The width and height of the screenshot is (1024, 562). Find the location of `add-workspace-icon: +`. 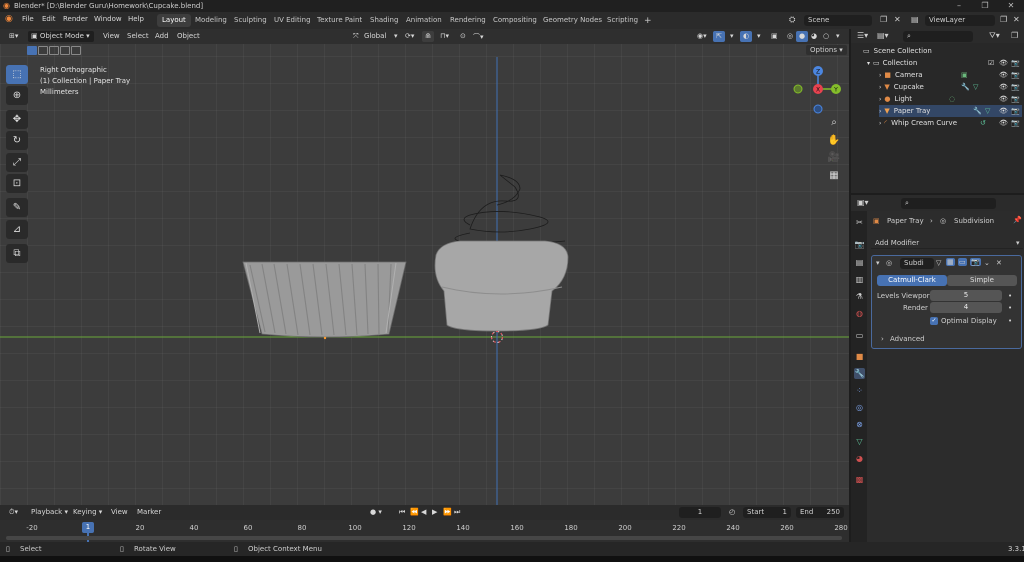

add-workspace-icon: + is located at coordinates (648, 20).